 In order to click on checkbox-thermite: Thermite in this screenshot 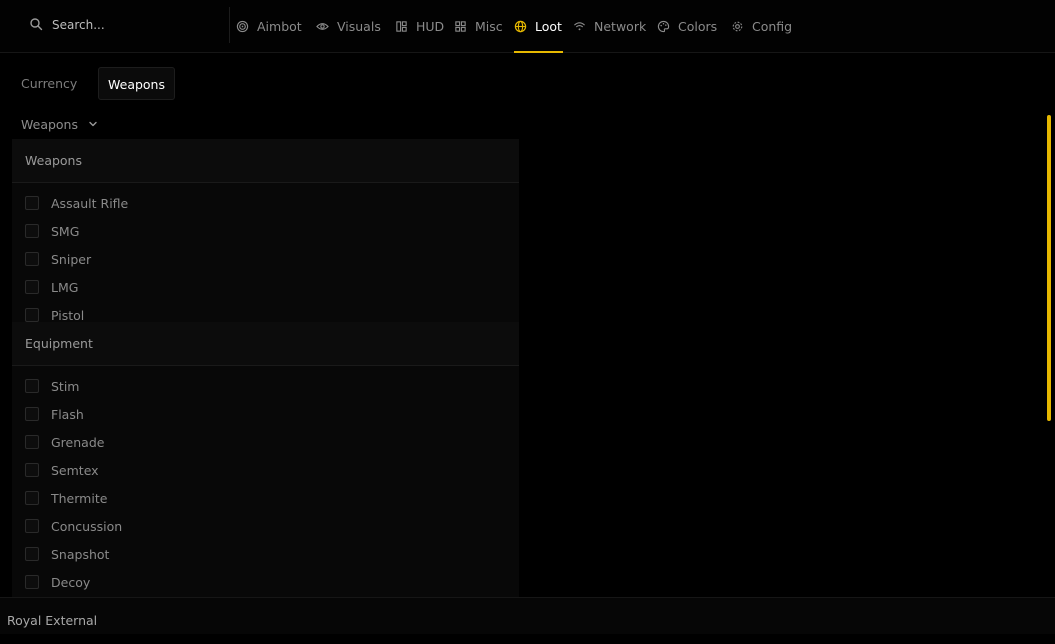, I will do `click(66, 498)`.